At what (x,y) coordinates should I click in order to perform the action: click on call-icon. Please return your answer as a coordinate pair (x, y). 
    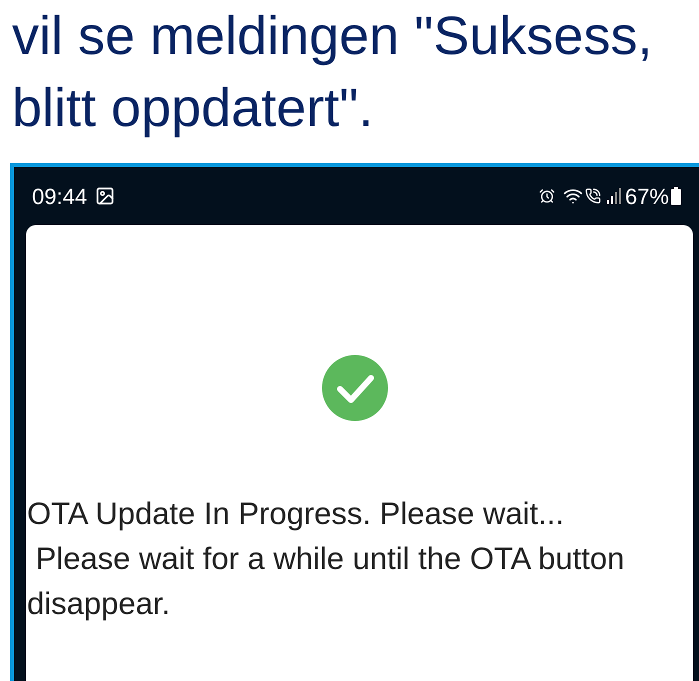
    Looking at the image, I should click on (592, 196).